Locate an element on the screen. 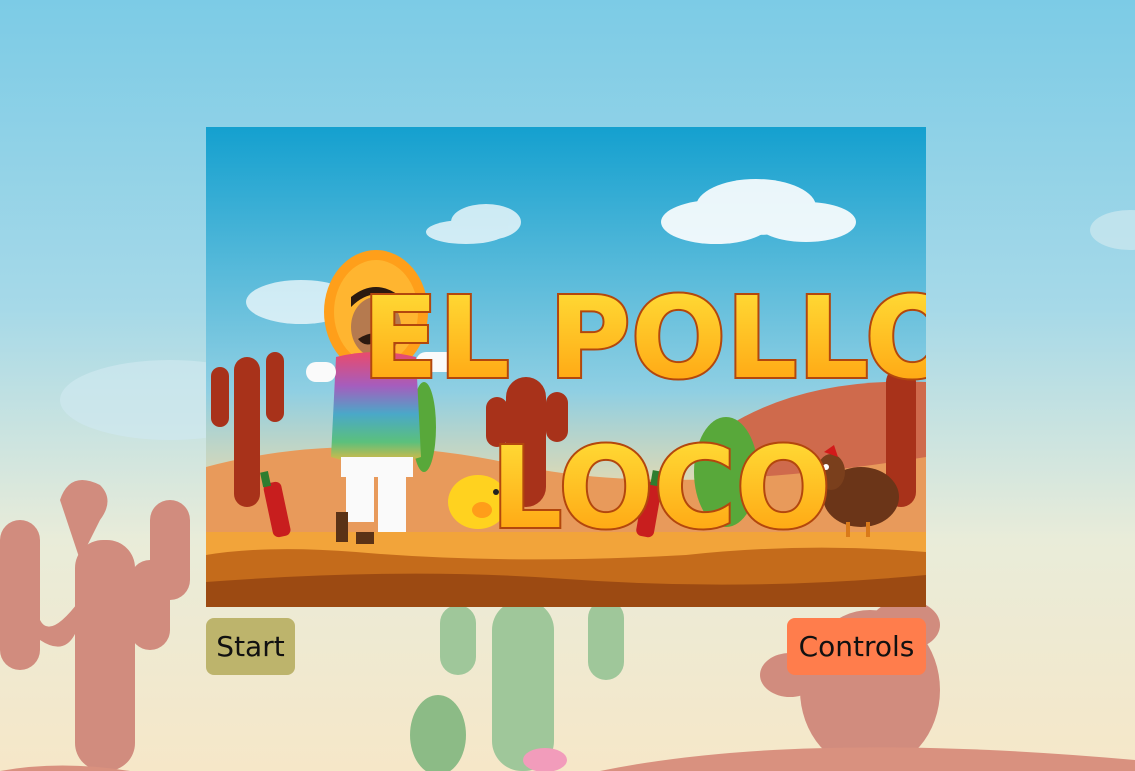 The height and width of the screenshot is (771, 1135). bg-cloud is located at coordinates (1112, 230).